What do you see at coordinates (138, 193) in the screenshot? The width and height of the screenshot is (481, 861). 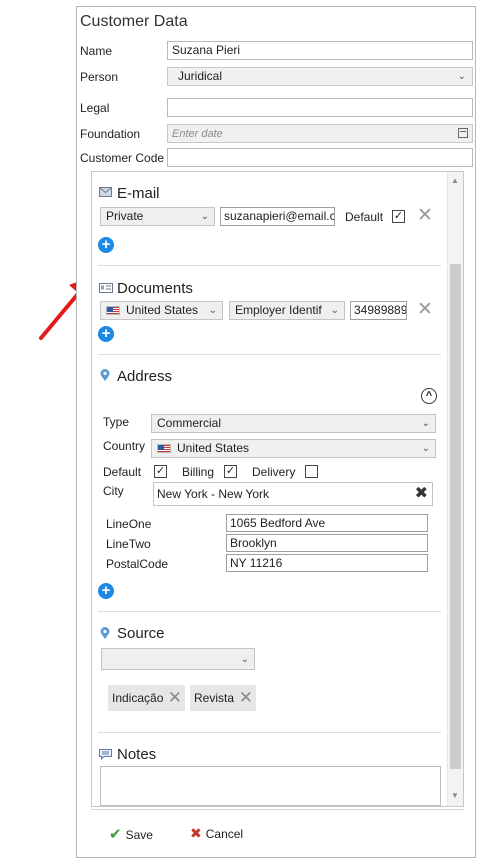 I see `email-section-title: E-mail` at bounding box center [138, 193].